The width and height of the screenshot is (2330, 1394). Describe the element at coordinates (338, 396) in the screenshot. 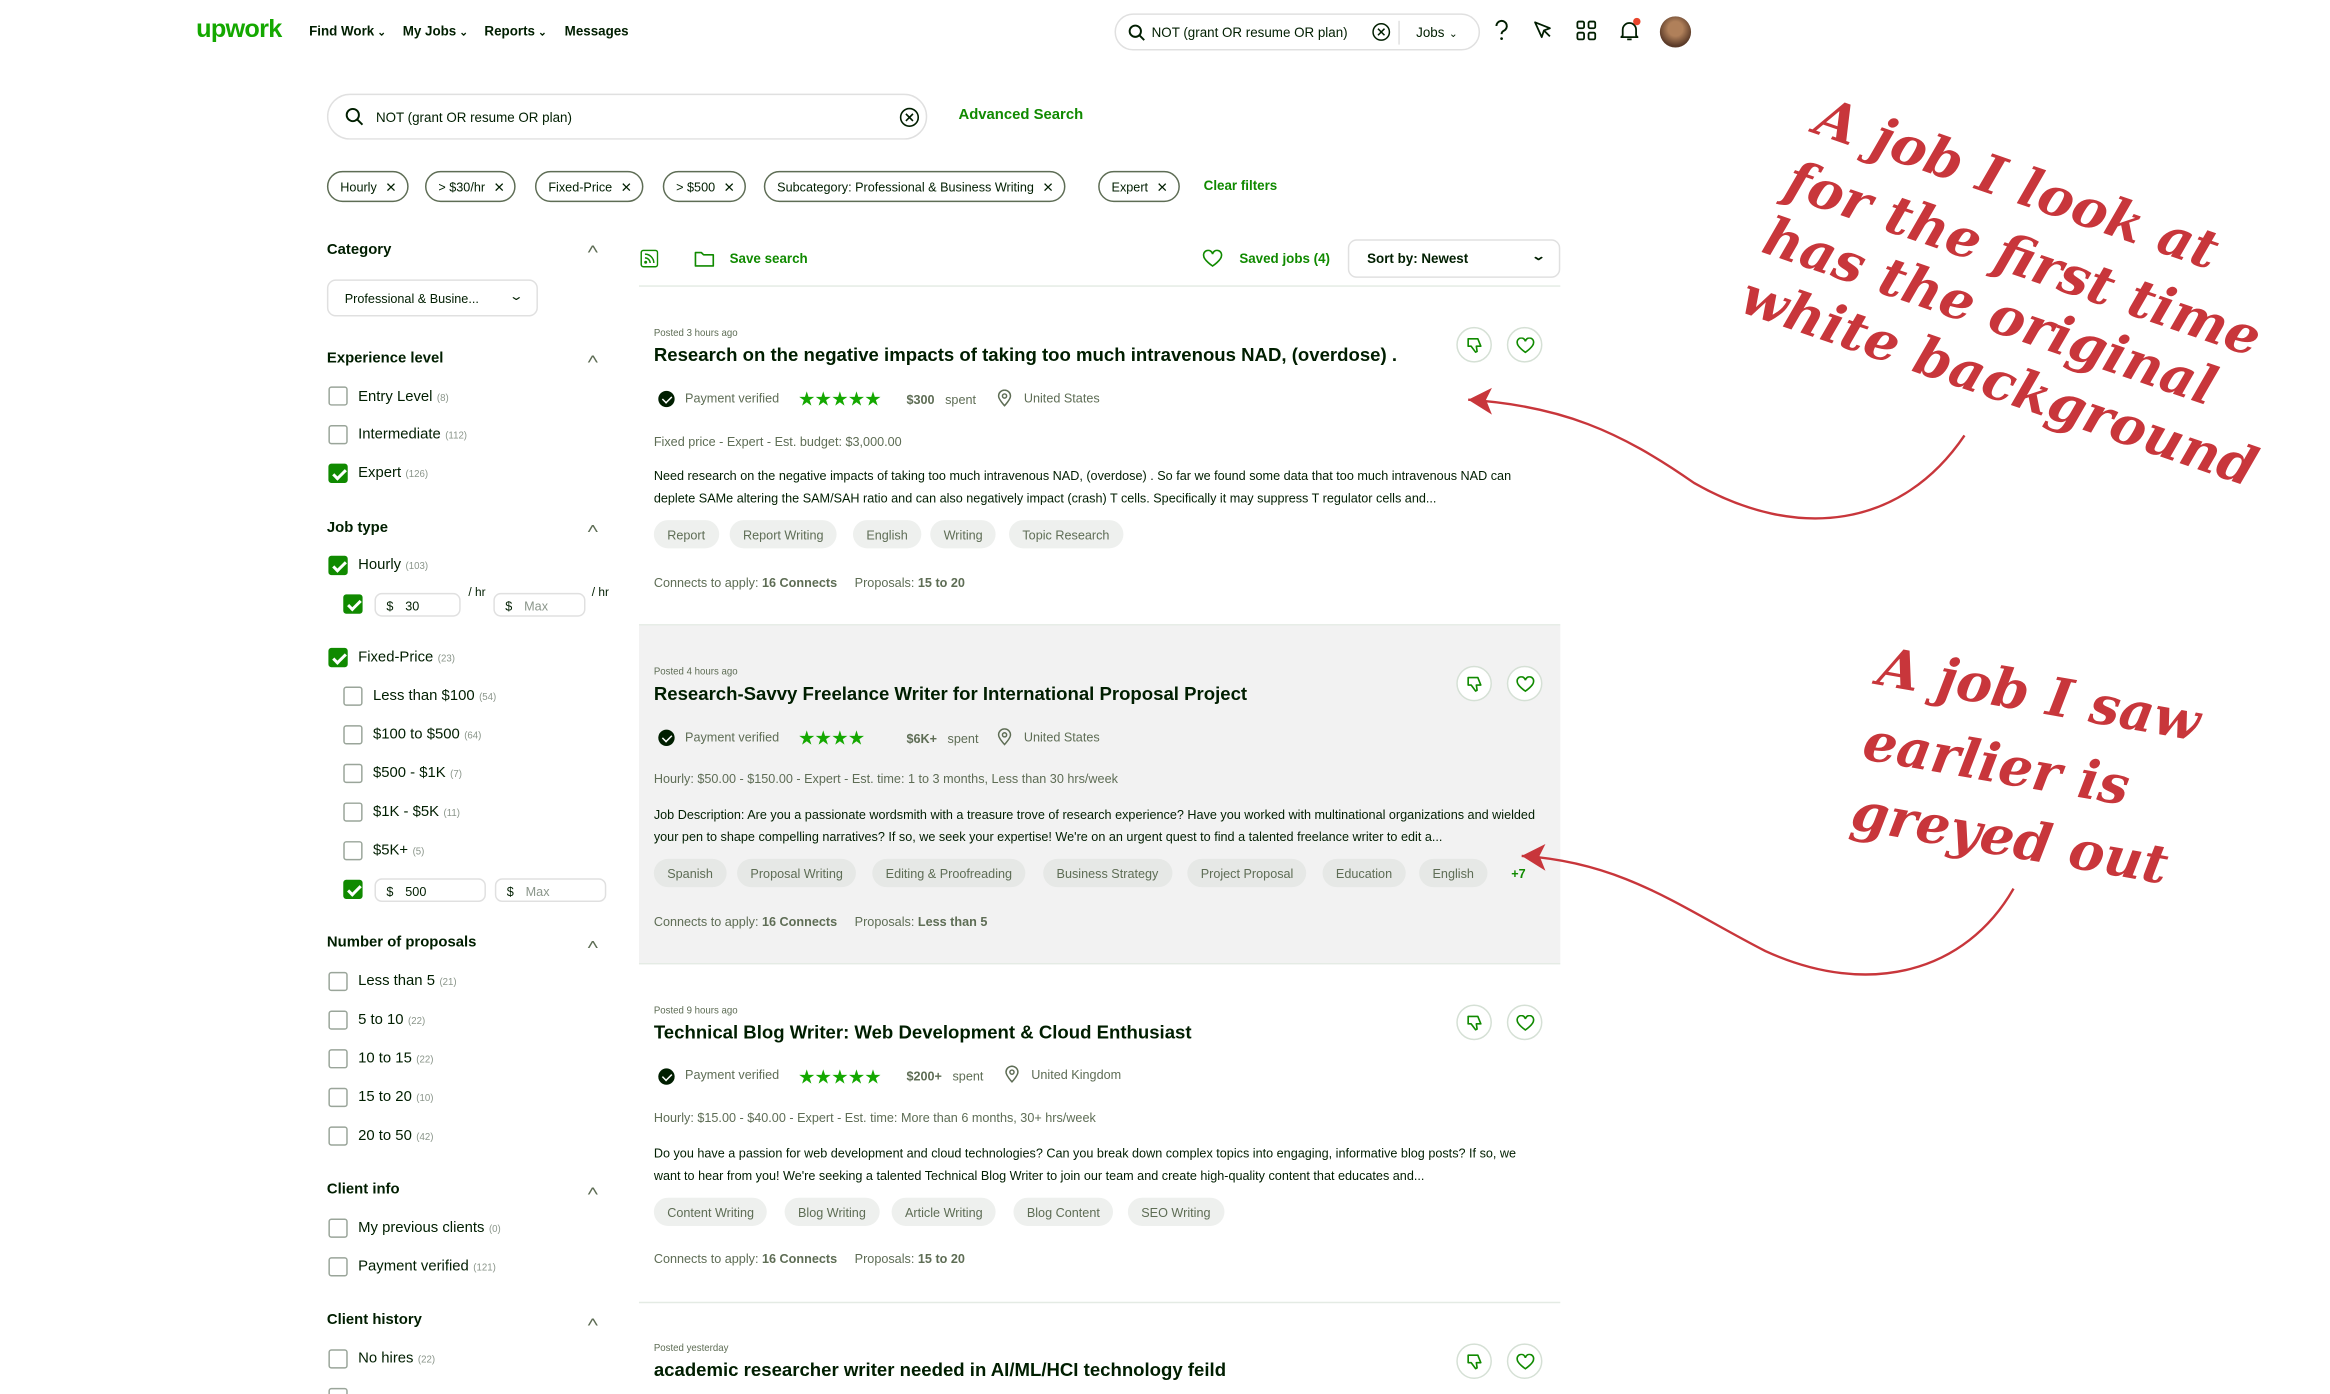

I see `checkbox-entry-level` at that location.